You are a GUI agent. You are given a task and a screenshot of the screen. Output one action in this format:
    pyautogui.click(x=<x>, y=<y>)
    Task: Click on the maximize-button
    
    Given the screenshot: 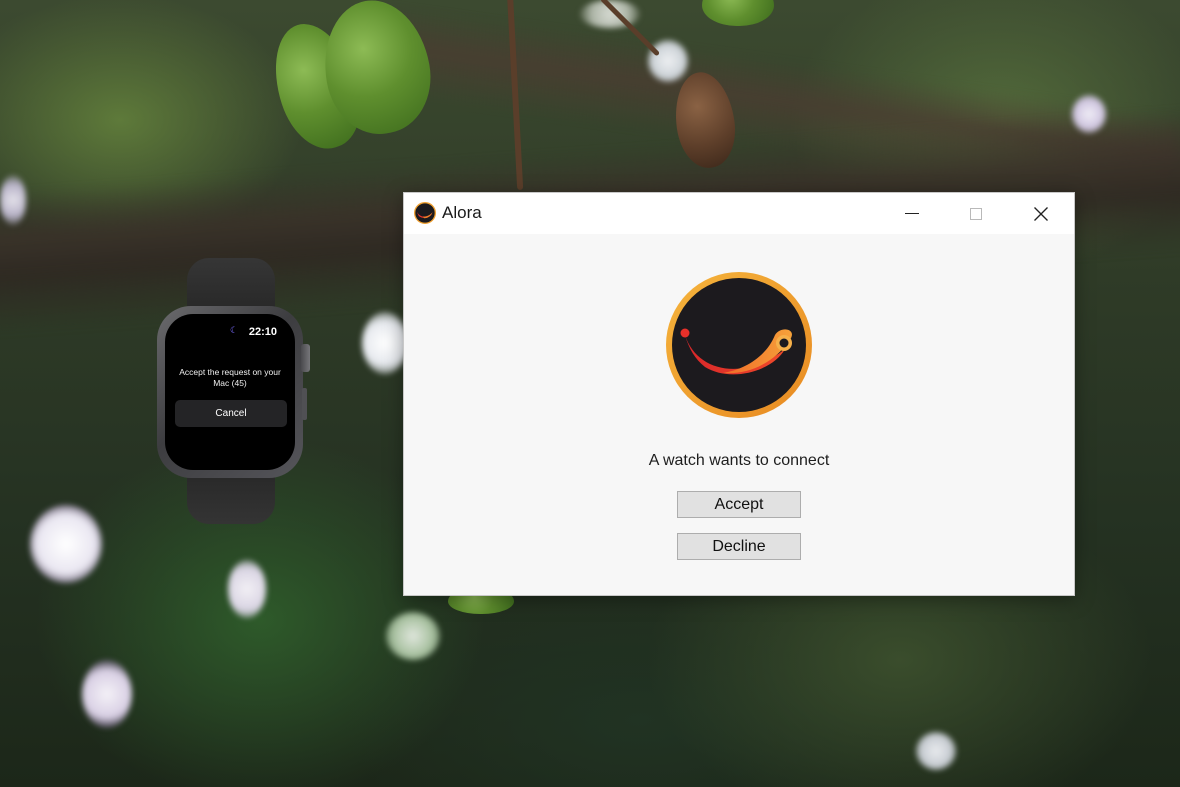 What is the action you would take?
    pyautogui.click(x=976, y=213)
    